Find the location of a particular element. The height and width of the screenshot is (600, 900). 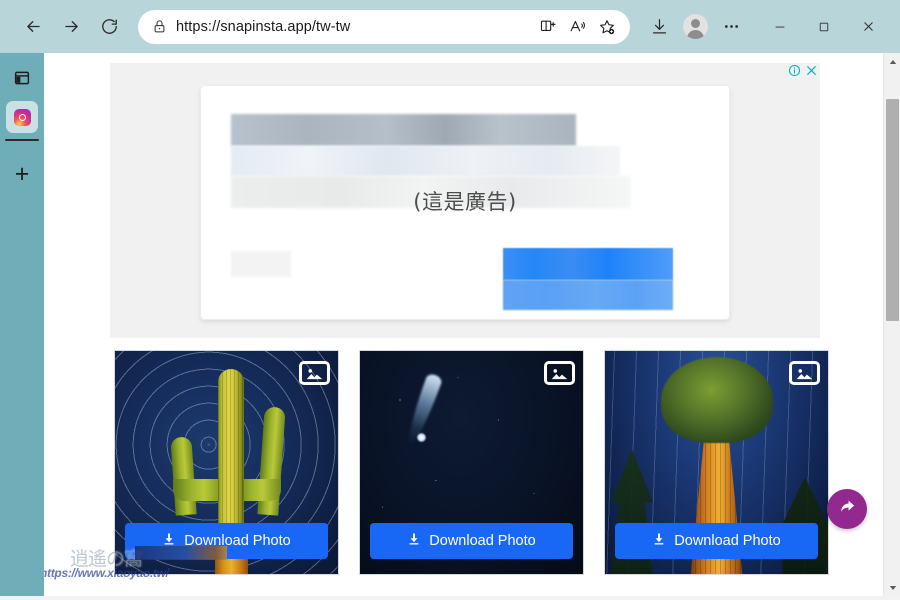

add-favorite-star-icon is located at coordinates (607, 27).